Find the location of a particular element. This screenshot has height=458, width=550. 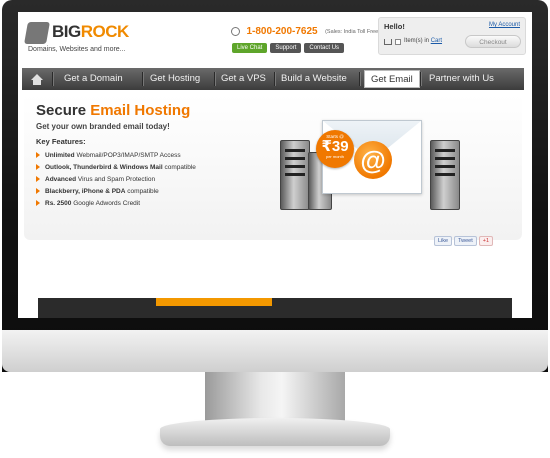

feature-item: Rs. 2500 Google Adwords Credit is located at coordinates (116, 204).